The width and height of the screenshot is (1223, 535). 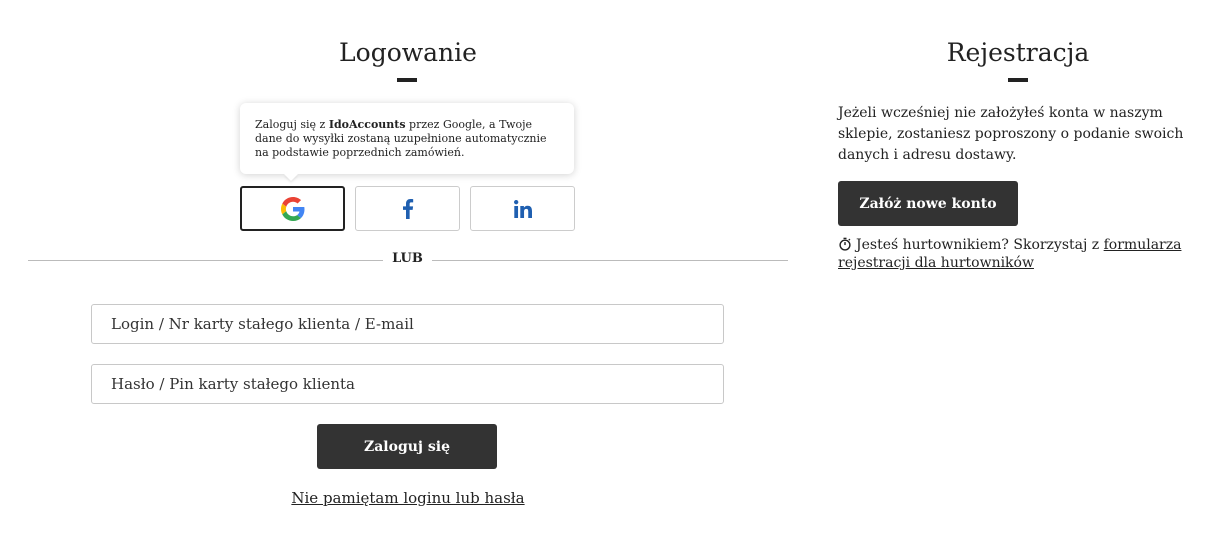 I want to click on google-icon, so click(x=292, y=208).